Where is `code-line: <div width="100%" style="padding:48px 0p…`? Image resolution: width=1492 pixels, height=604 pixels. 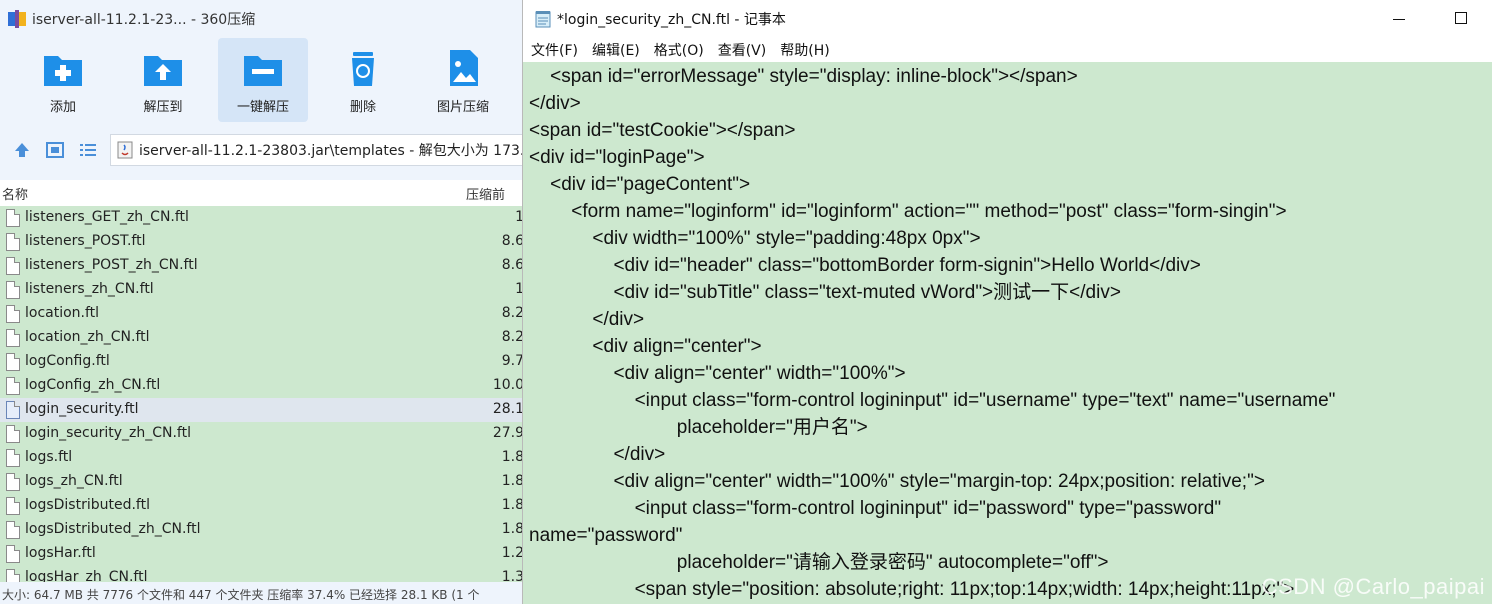
code-line: <div width="100%" style="padding:48px 0p… is located at coordinates (755, 238).